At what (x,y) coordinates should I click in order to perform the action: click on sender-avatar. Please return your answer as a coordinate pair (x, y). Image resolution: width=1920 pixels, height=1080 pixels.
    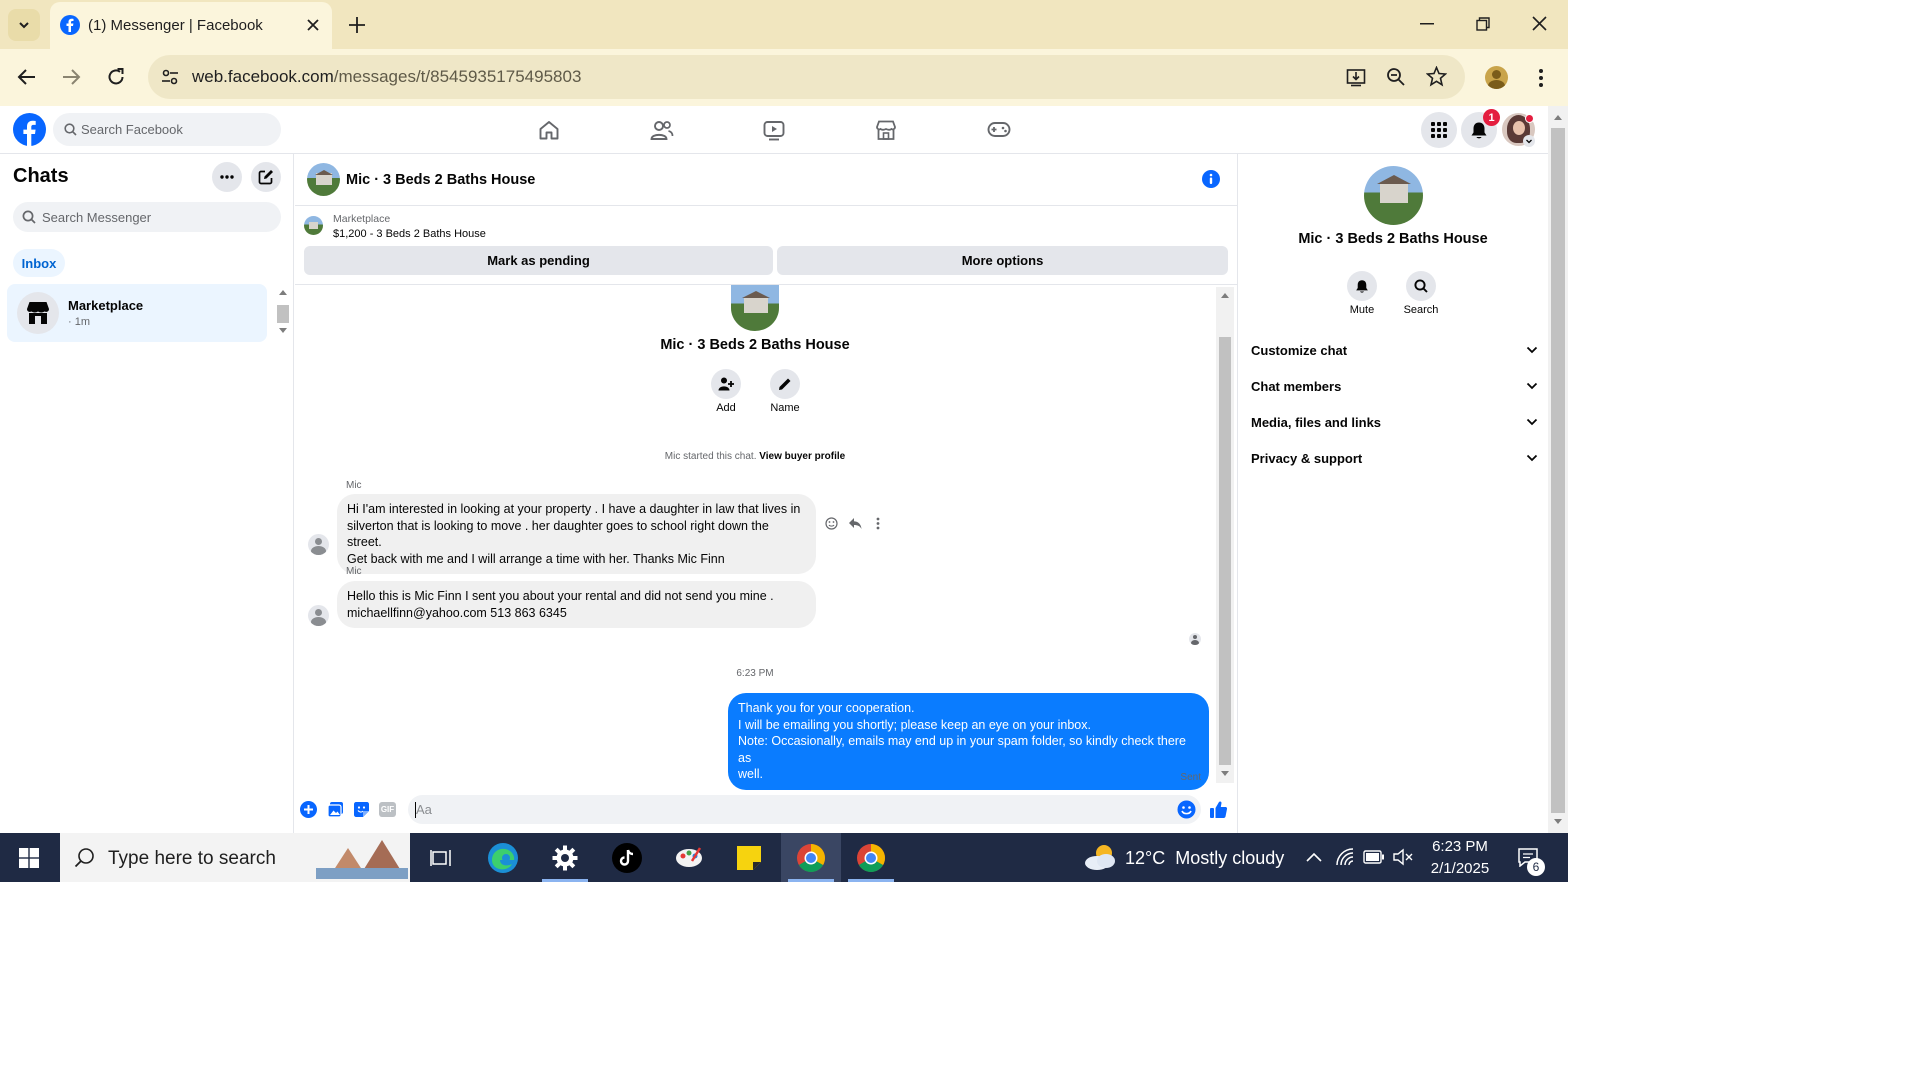
    Looking at the image, I should click on (318, 544).